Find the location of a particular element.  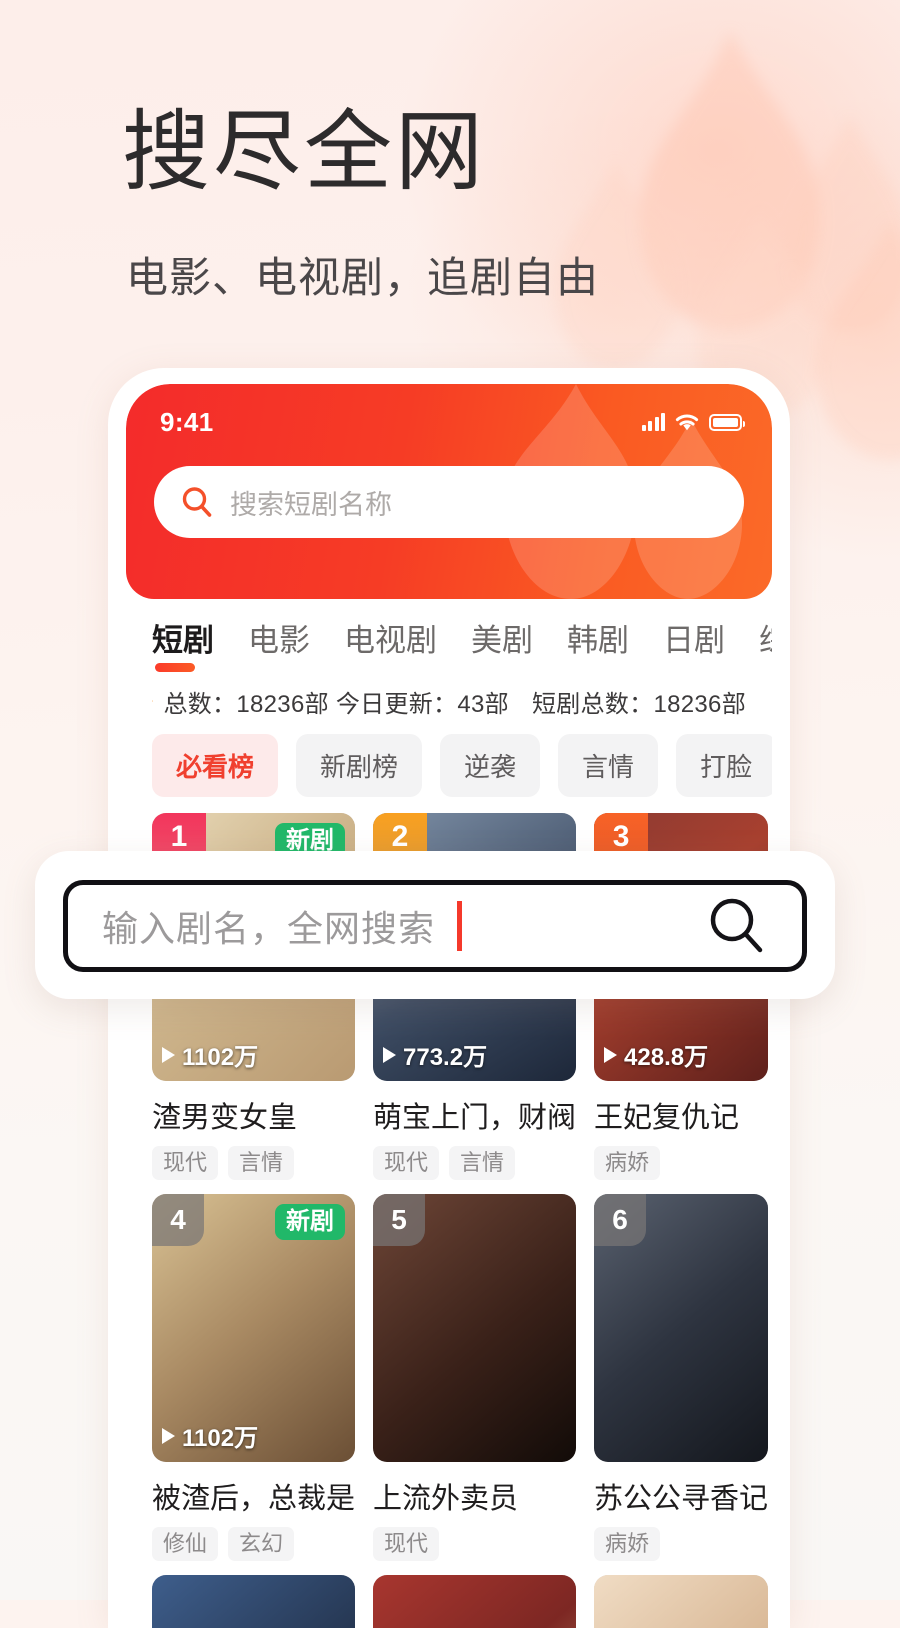

status-icons is located at coordinates (692, 422).